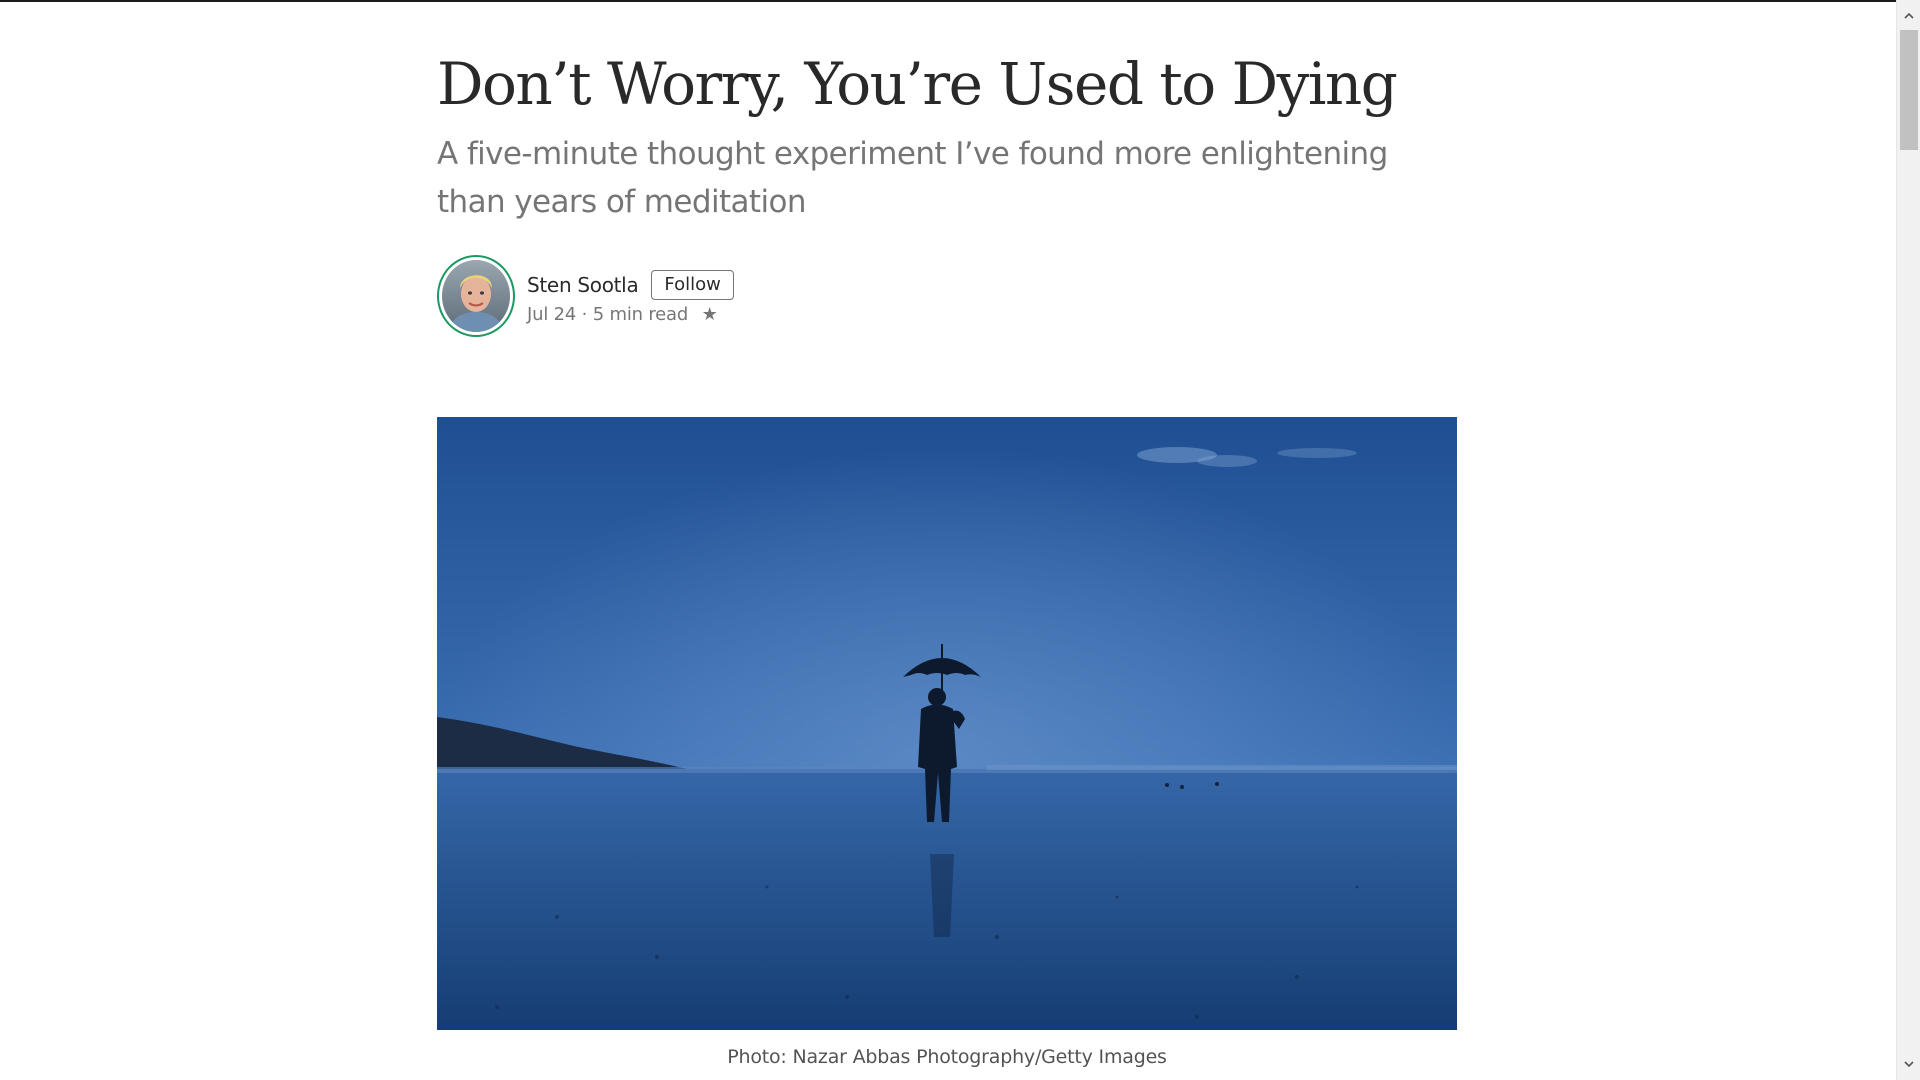 This screenshot has height=1080, width=1920. What do you see at coordinates (917, 84) in the screenshot?
I see `article-title: Don’t Worry, You’re Used to Dying` at bounding box center [917, 84].